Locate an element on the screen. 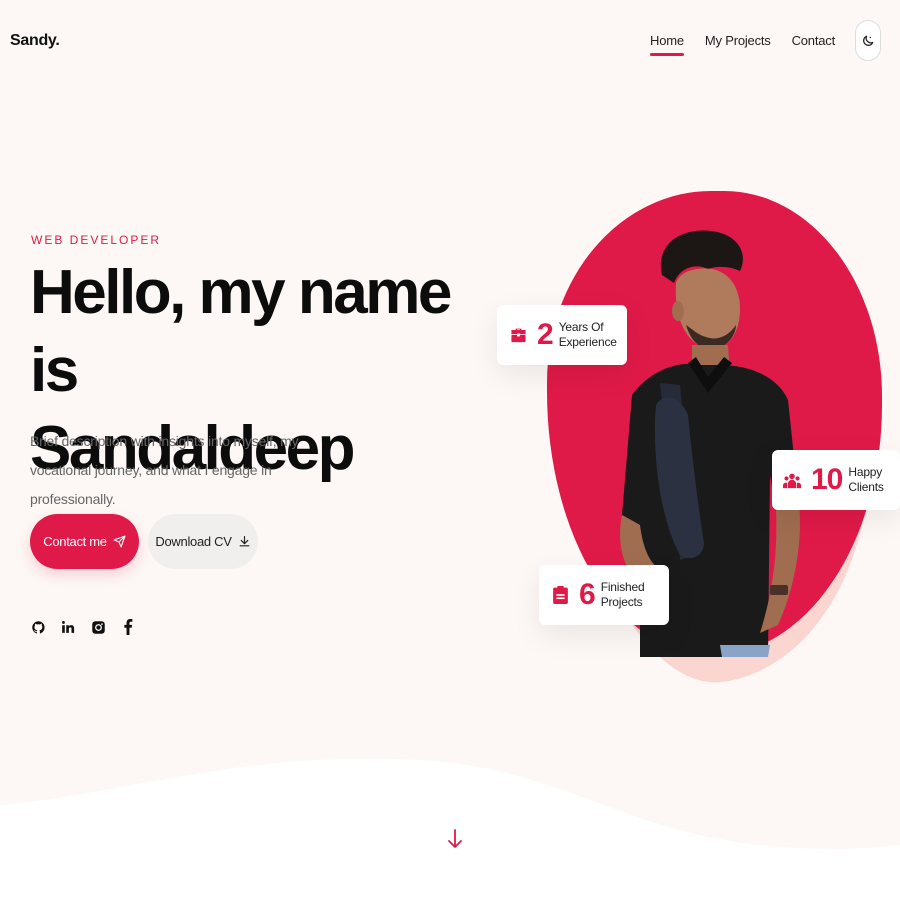 Image resolution: width=900 pixels, height=900 pixels. stat-value: 6 is located at coordinates (587, 594).